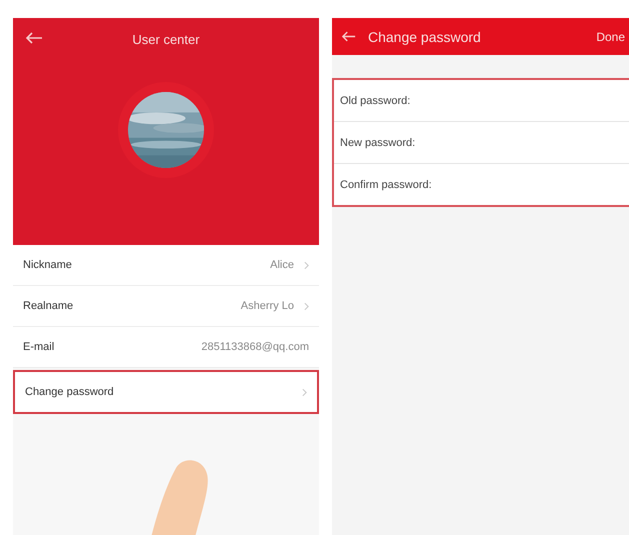 This screenshot has height=535, width=629. I want to click on row-value: Alice, so click(282, 265).